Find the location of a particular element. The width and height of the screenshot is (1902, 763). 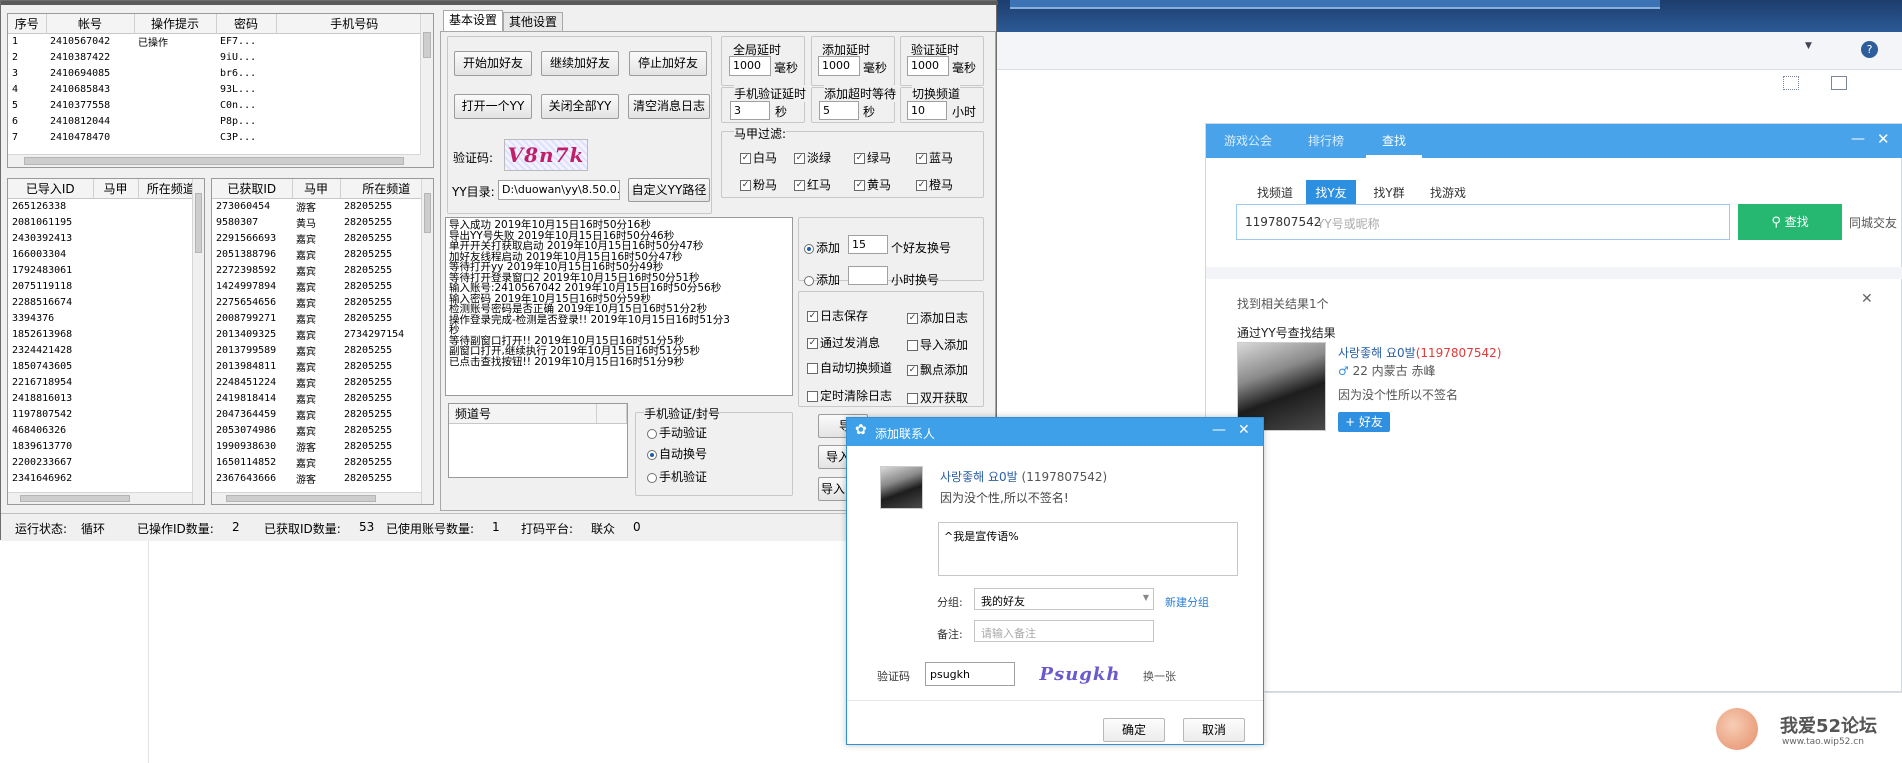

add-hours-option: 添加 is located at coordinates (822, 279).